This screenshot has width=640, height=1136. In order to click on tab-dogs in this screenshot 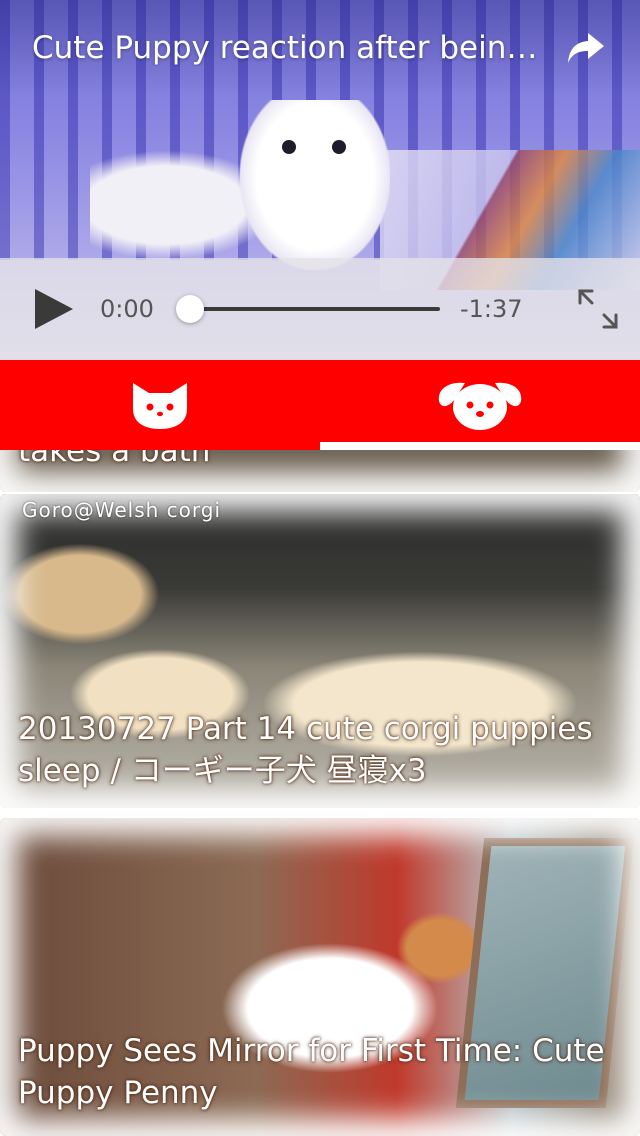, I will do `click(480, 405)`.